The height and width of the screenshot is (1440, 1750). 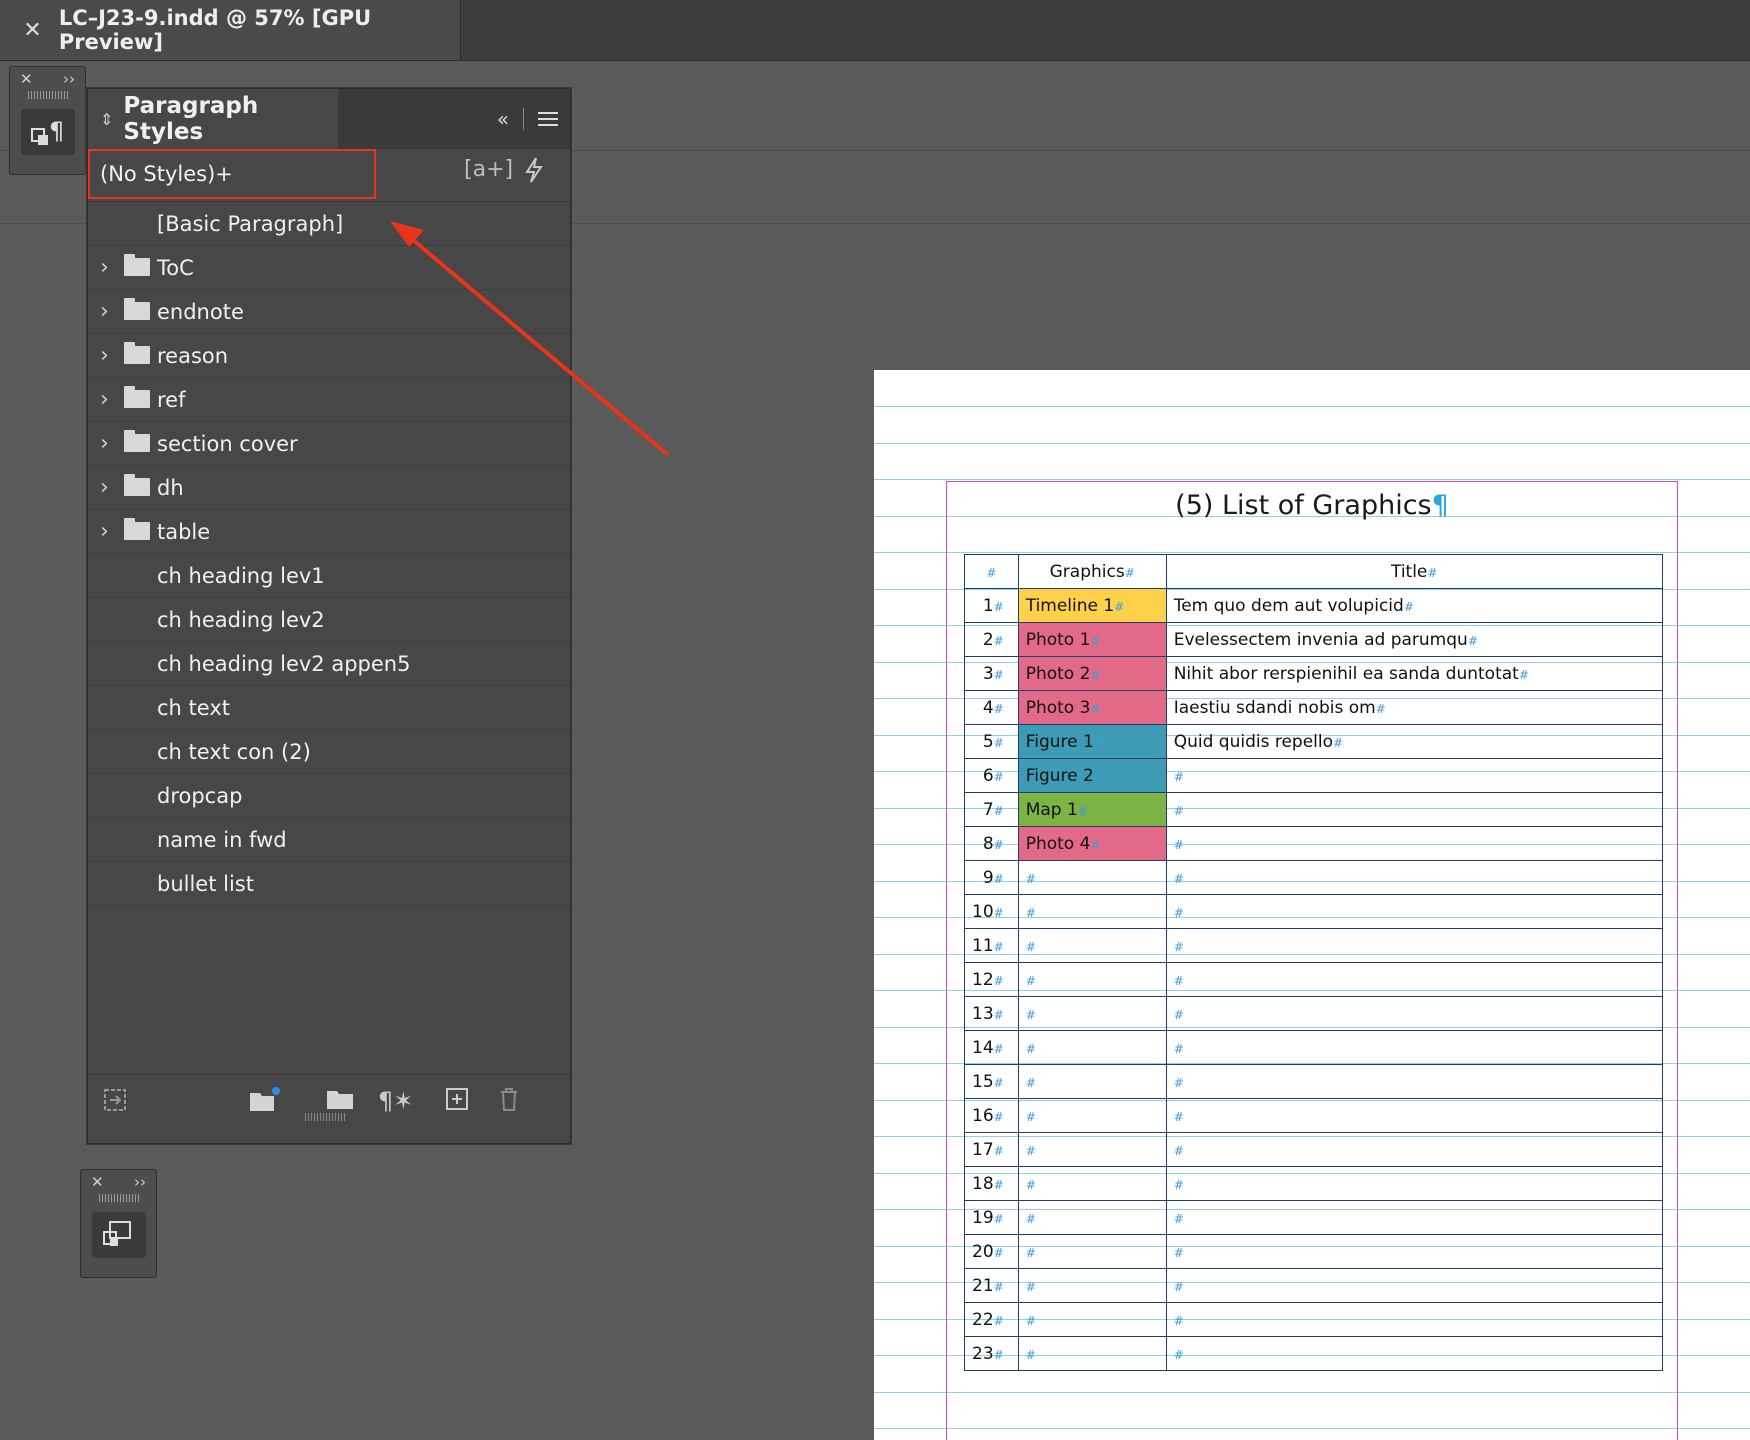 What do you see at coordinates (991, 979) in the screenshot?
I see `row-number-cell: 12#` at bounding box center [991, 979].